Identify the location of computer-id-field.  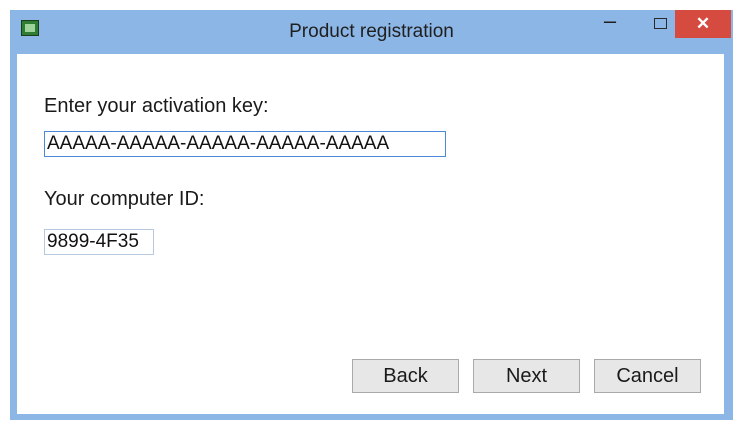
(99, 242).